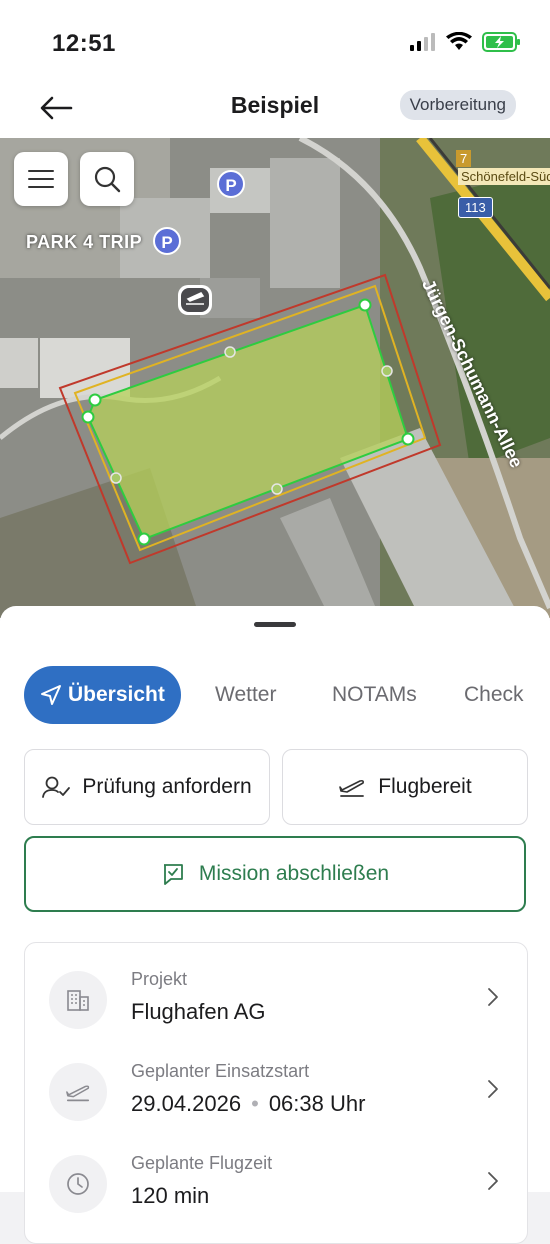  What do you see at coordinates (202, 1163) in the screenshot?
I see `detail-label: Geplante Flugzeit` at bounding box center [202, 1163].